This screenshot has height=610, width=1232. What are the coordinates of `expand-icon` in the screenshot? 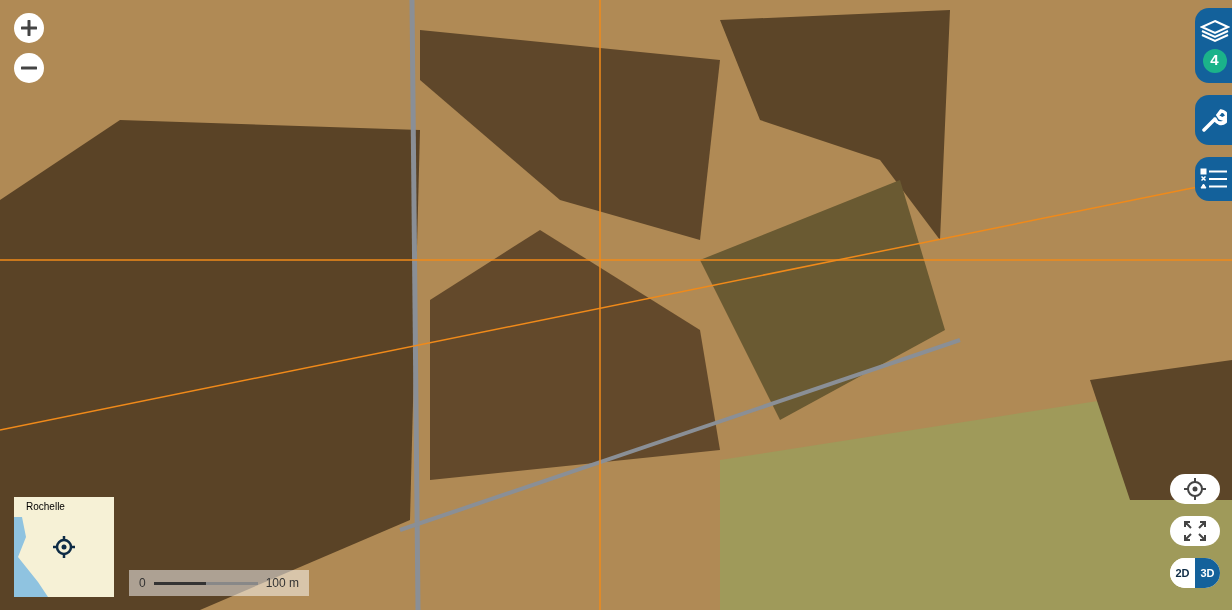 It's located at (1195, 531).